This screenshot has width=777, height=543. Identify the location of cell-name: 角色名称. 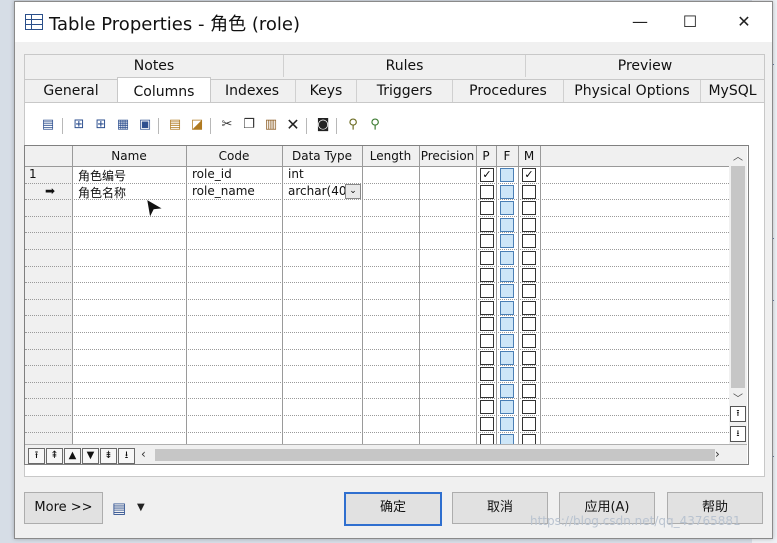
(102, 192).